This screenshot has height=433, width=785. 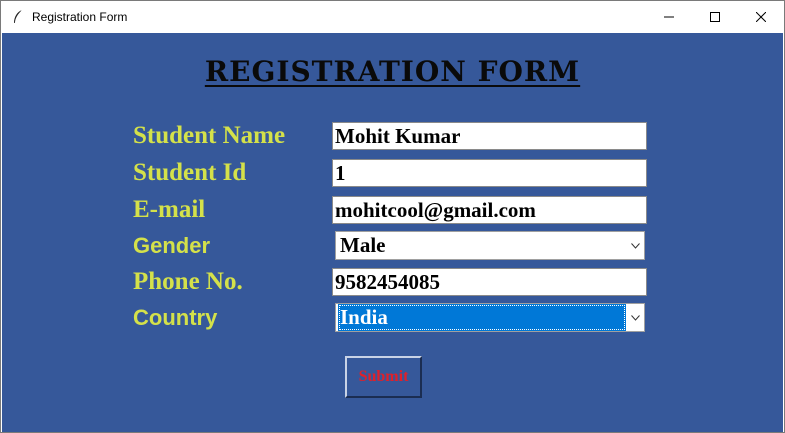 What do you see at coordinates (392, 17) in the screenshot?
I see `title-bar: Registration Form` at bounding box center [392, 17].